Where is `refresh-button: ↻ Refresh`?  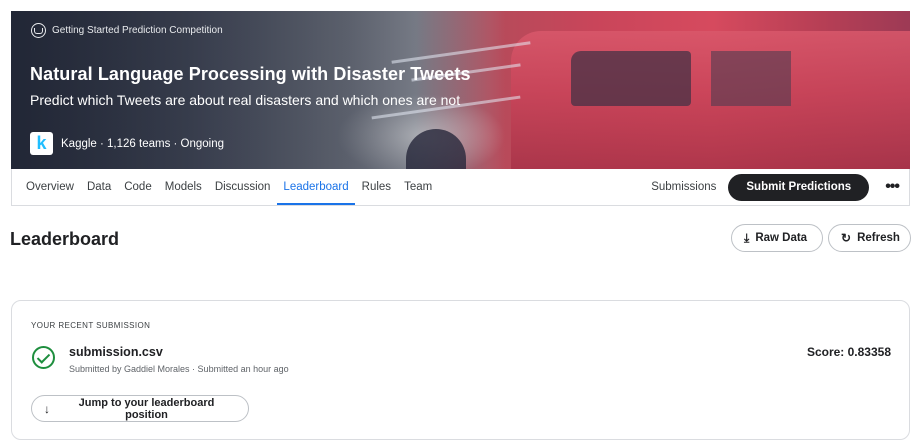
refresh-button: ↻ Refresh is located at coordinates (869, 238).